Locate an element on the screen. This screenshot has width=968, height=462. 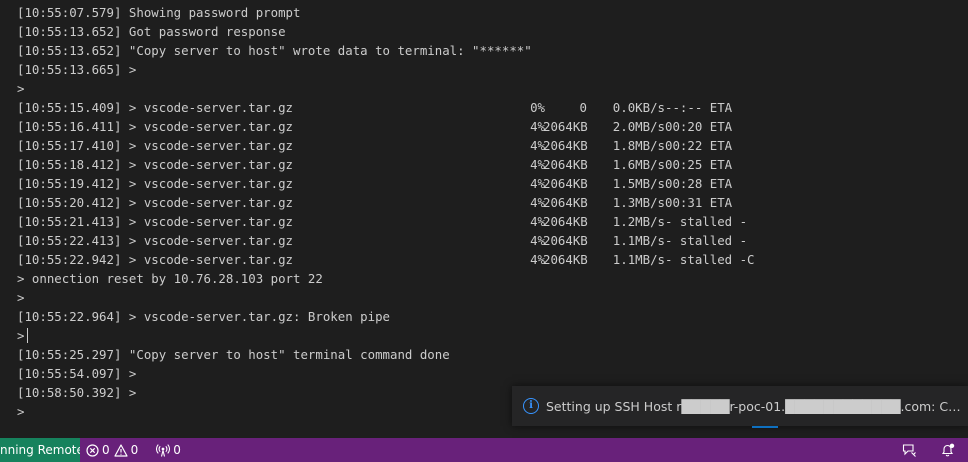
transfer-eta: 00:20 ETA is located at coordinates (699, 126).